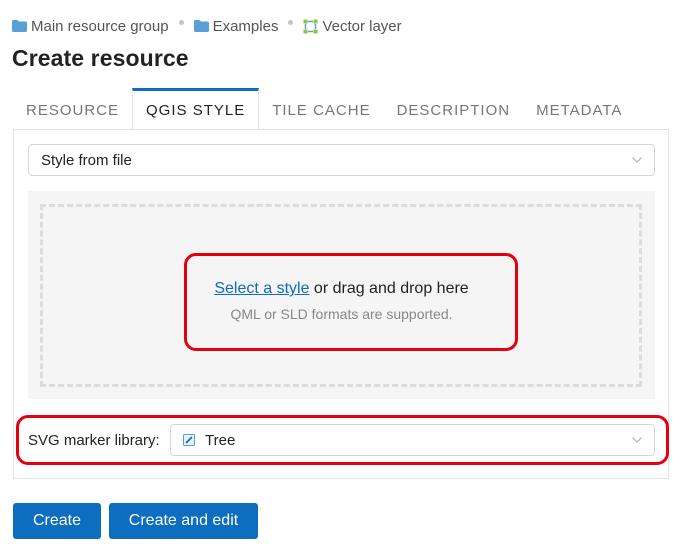 The image size is (690, 552). I want to click on style-source-select: Style from file, so click(341, 160).